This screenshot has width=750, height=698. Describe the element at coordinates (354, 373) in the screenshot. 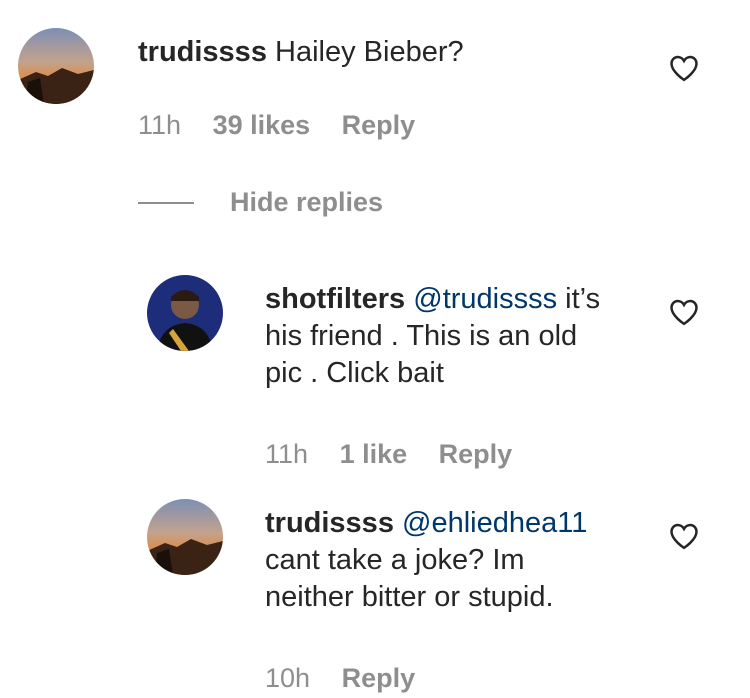

I see `comment-body-line3: pic . Click bait` at that location.